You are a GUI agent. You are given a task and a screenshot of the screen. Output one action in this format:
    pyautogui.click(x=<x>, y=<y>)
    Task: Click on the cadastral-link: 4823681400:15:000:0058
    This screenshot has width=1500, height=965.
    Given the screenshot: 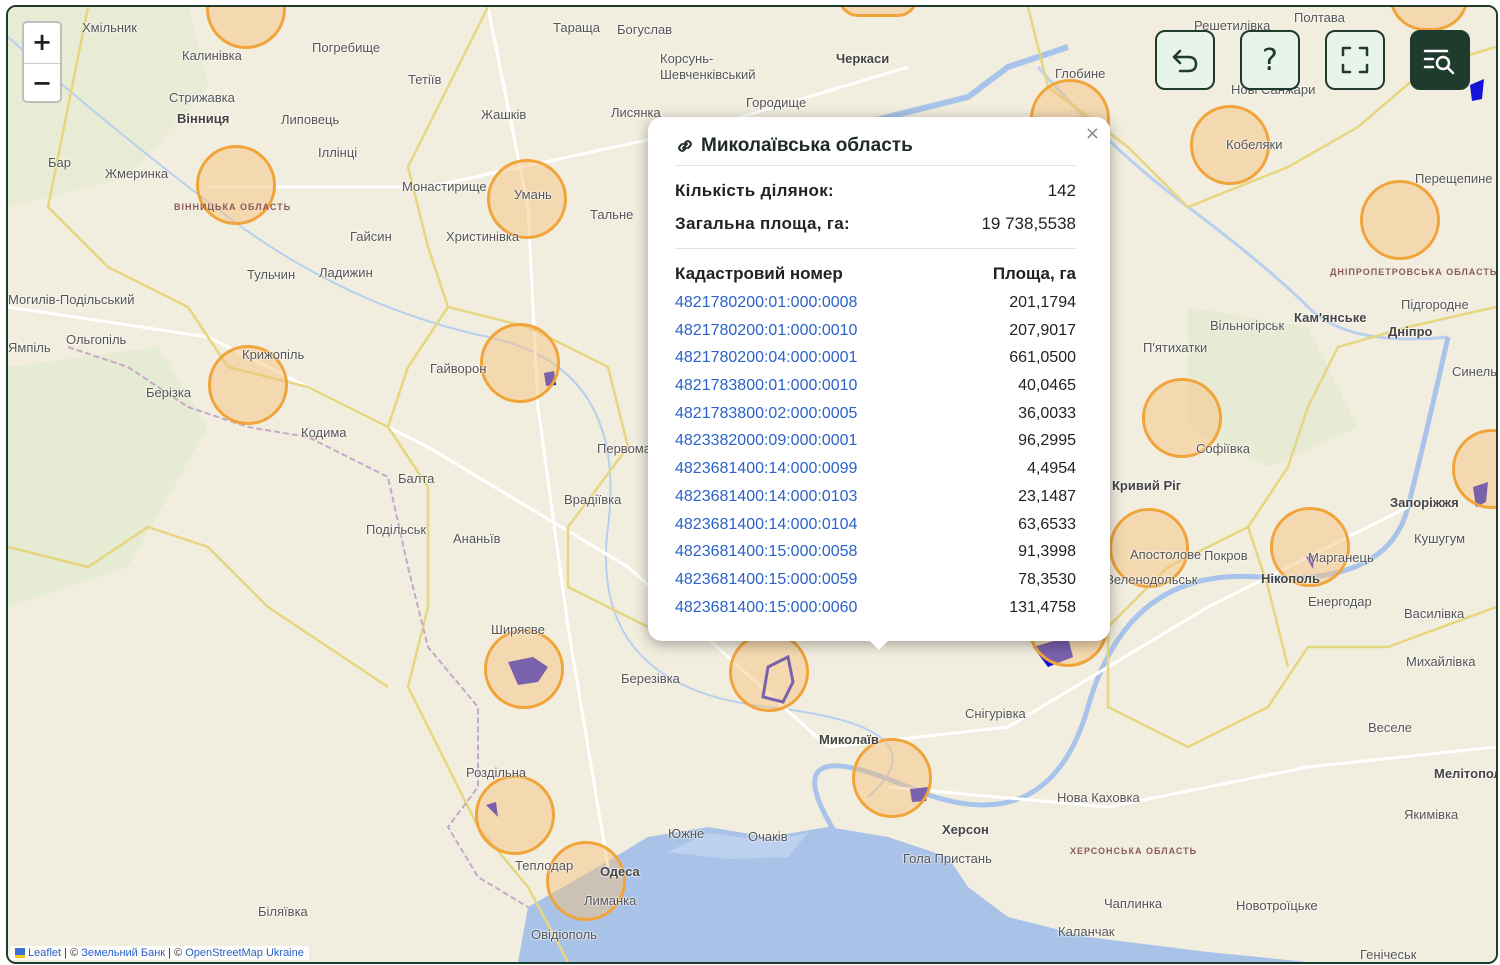 What is the action you would take?
    pyautogui.click(x=766, y=552)
    